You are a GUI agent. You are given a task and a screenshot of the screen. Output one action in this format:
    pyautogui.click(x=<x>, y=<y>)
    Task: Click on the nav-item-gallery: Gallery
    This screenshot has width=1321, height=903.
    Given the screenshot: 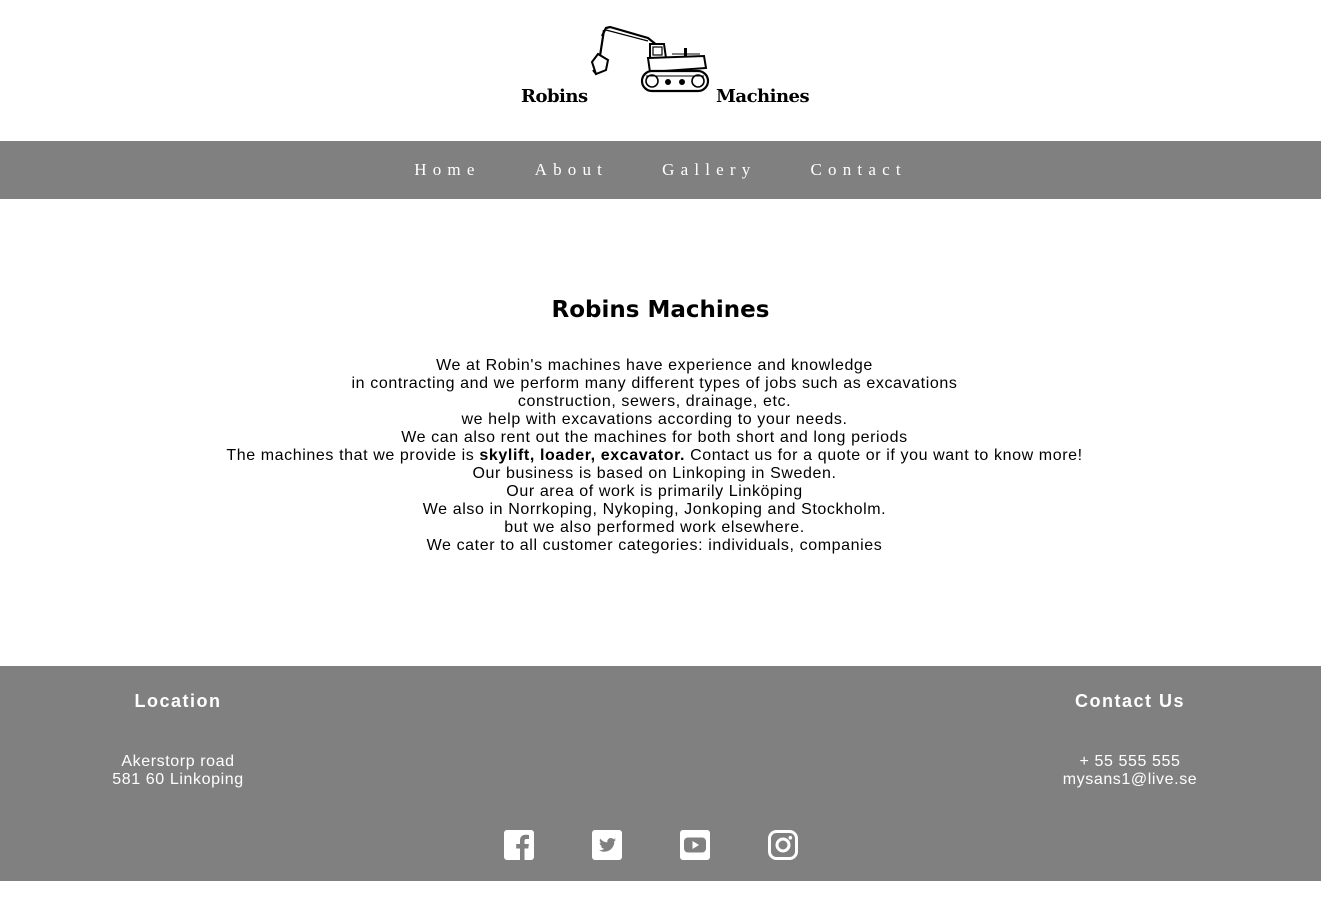 What is the action you would take?
    pyautogui.click(x=709, y=170)
    